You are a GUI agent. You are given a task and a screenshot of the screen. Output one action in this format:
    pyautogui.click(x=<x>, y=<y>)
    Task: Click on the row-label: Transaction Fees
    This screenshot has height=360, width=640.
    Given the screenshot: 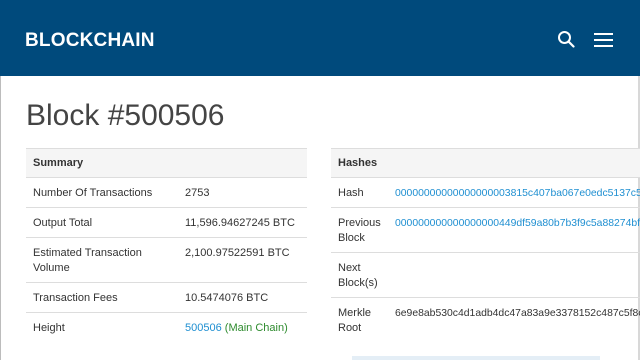 What is the action you would take?
    pyautogui.click(x=103, y=297)
    